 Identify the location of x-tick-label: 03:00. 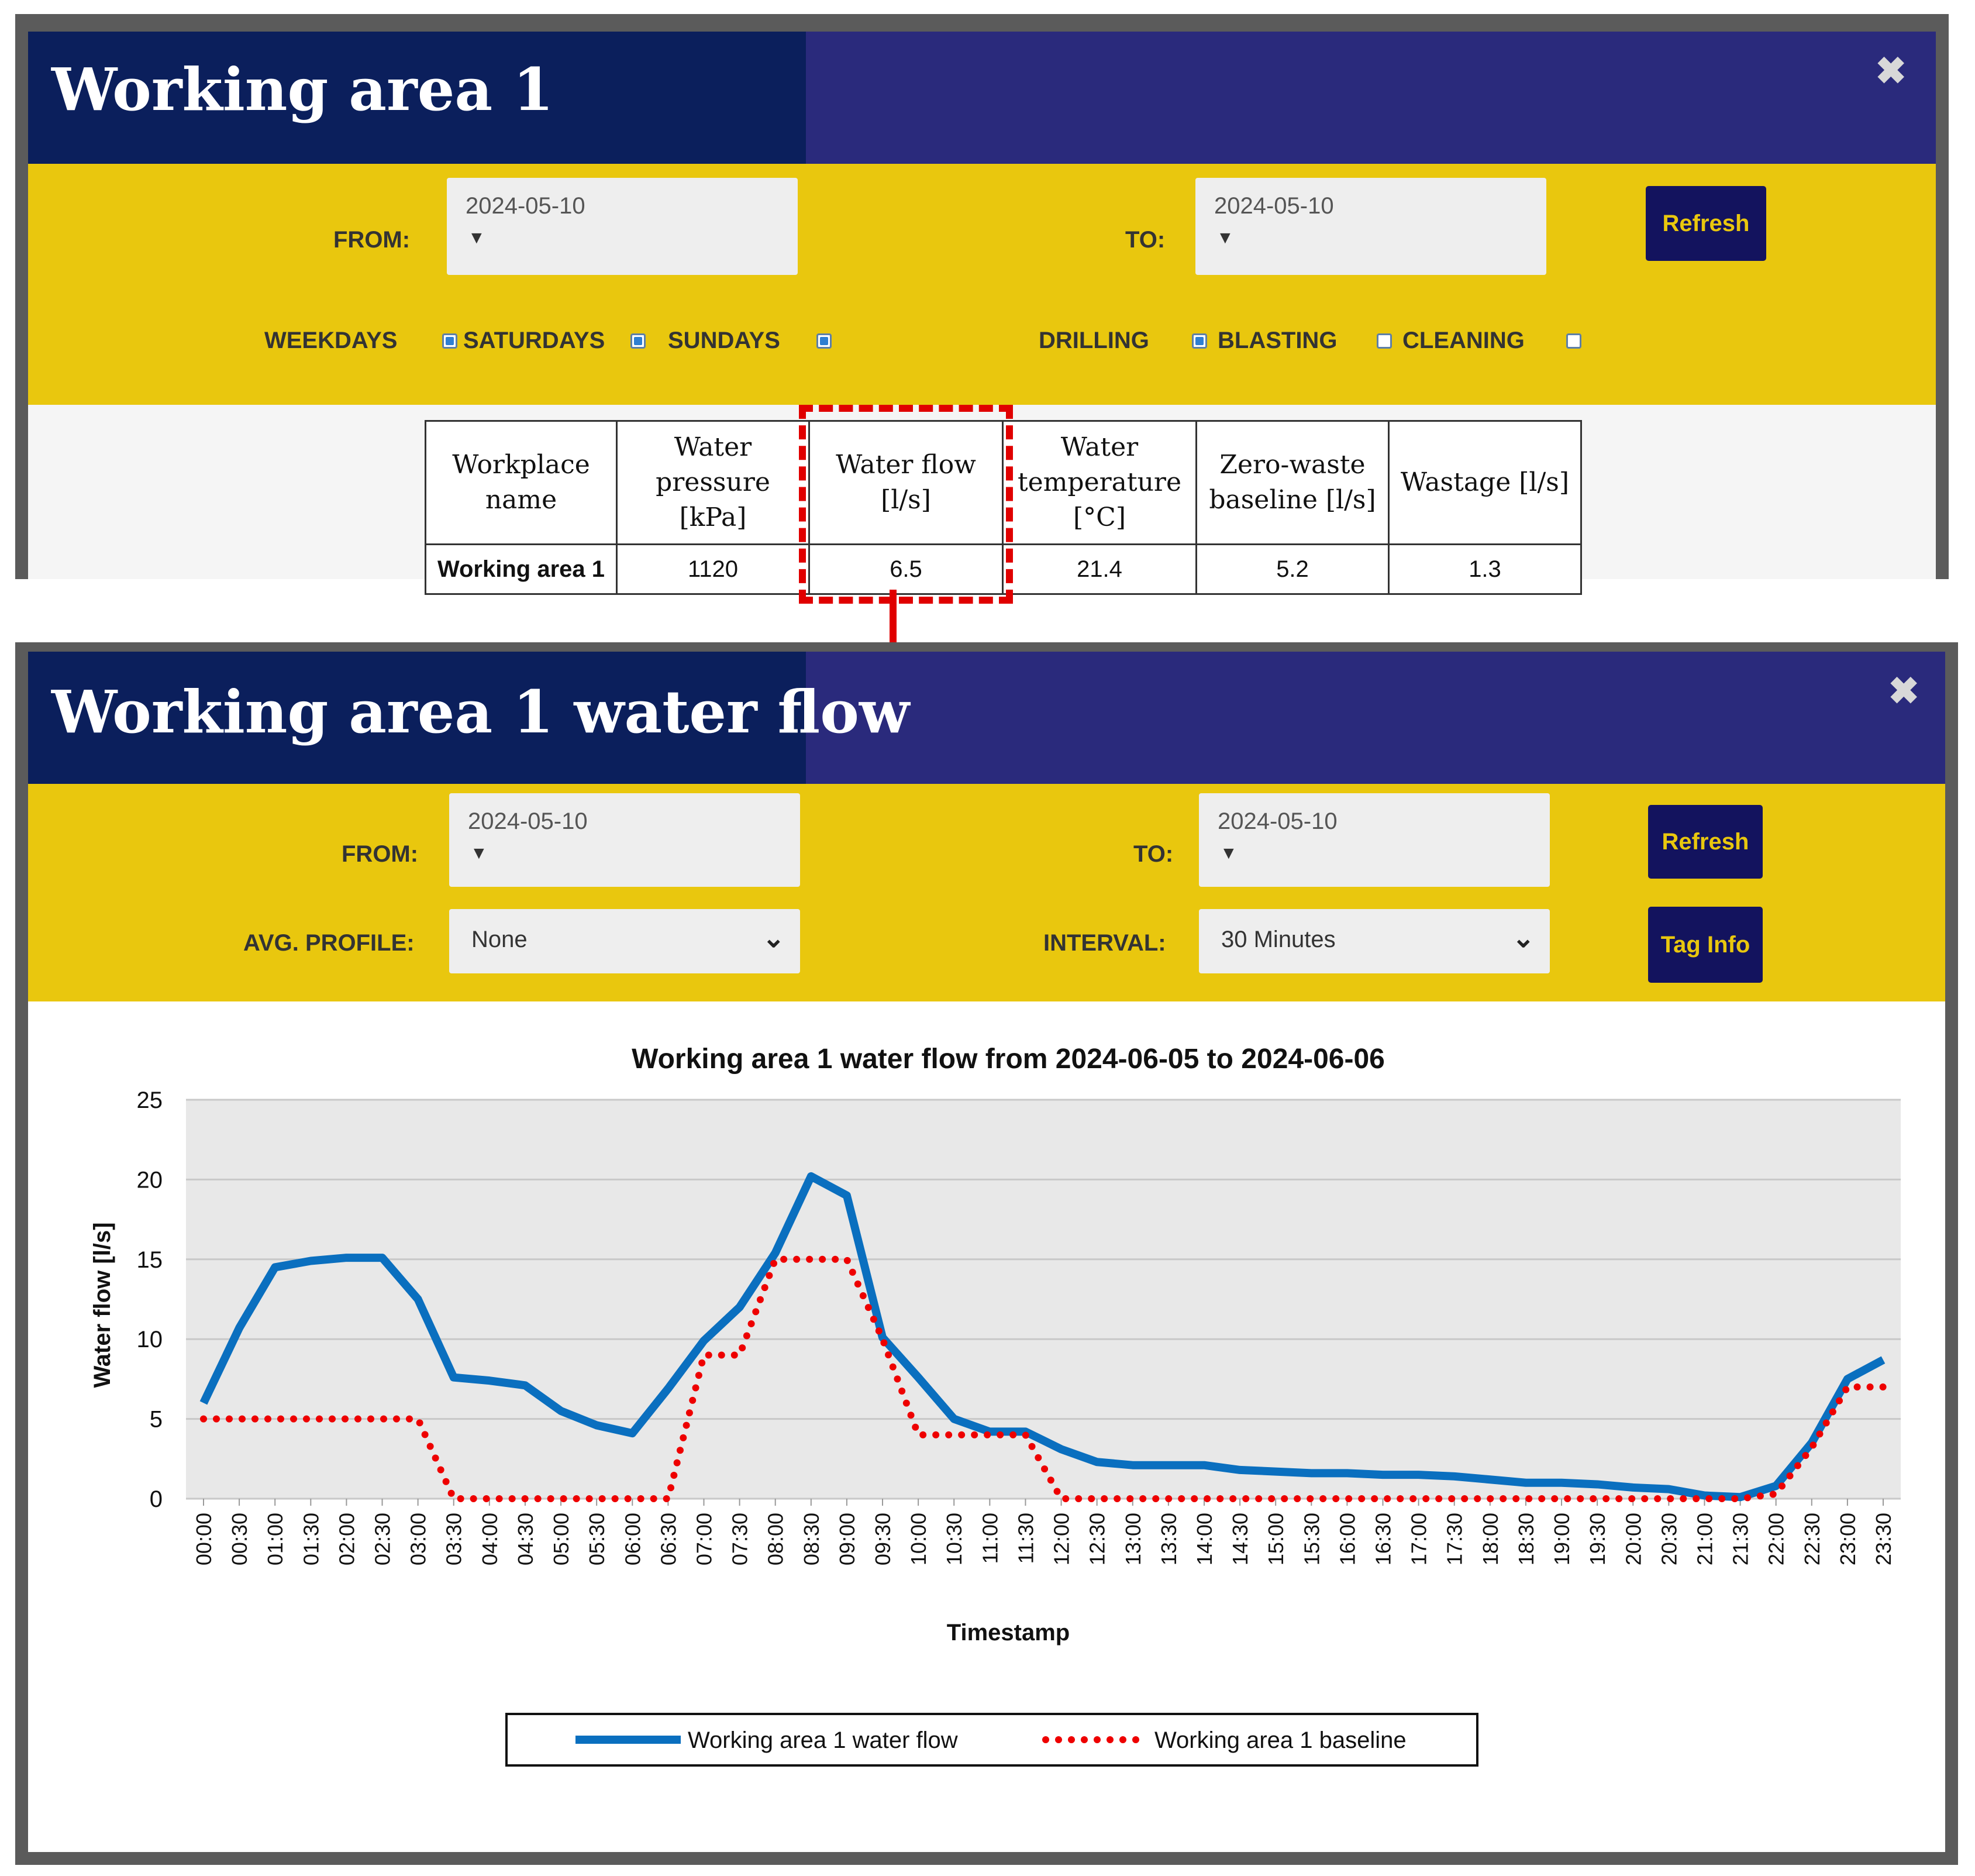
(418, 1539).